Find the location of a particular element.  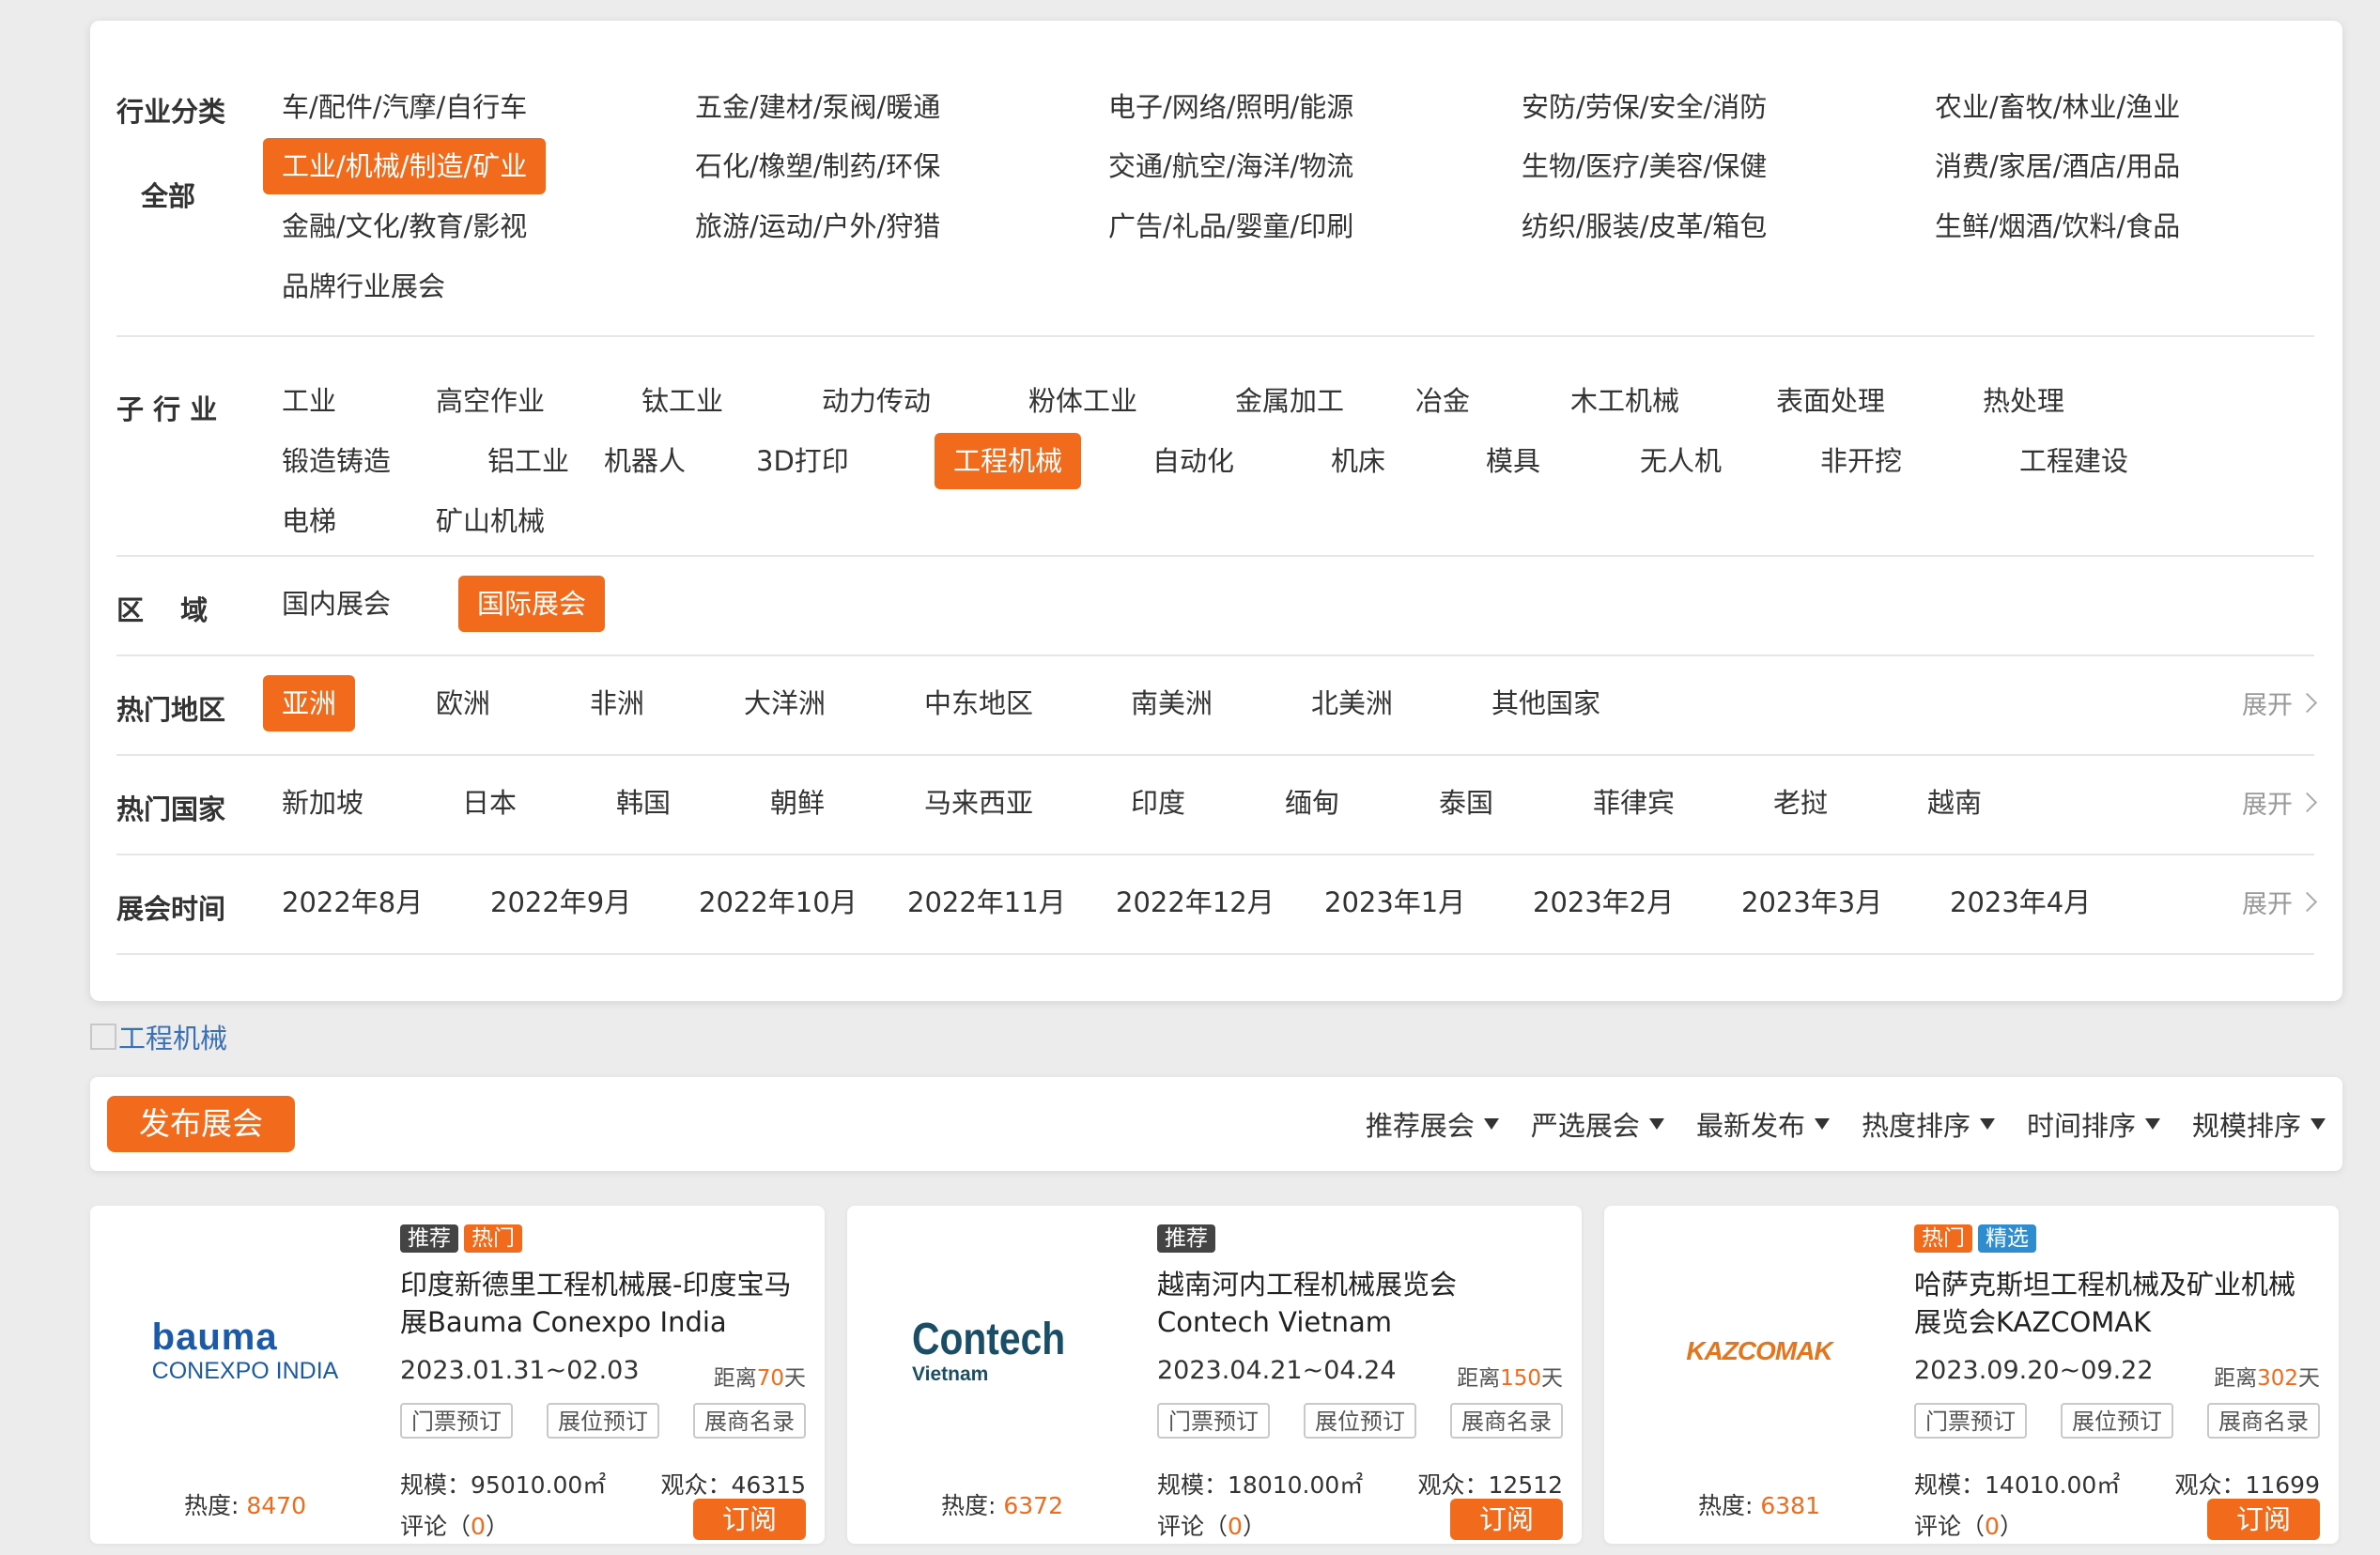

industry-option: 车/配件/汽摩/自行车 is located at coordinates (405, 107).